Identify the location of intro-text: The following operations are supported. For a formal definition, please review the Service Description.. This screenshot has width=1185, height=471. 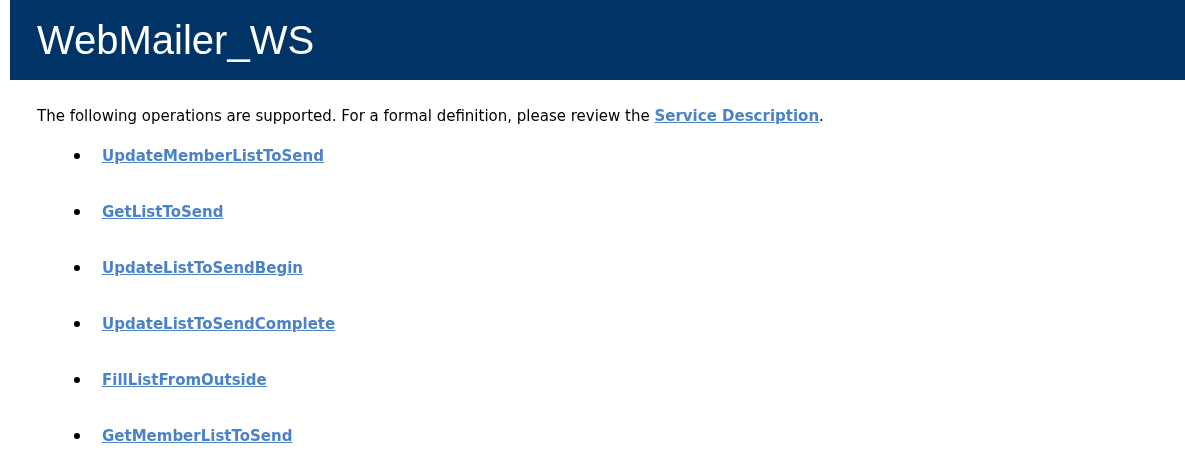
(431, 116).